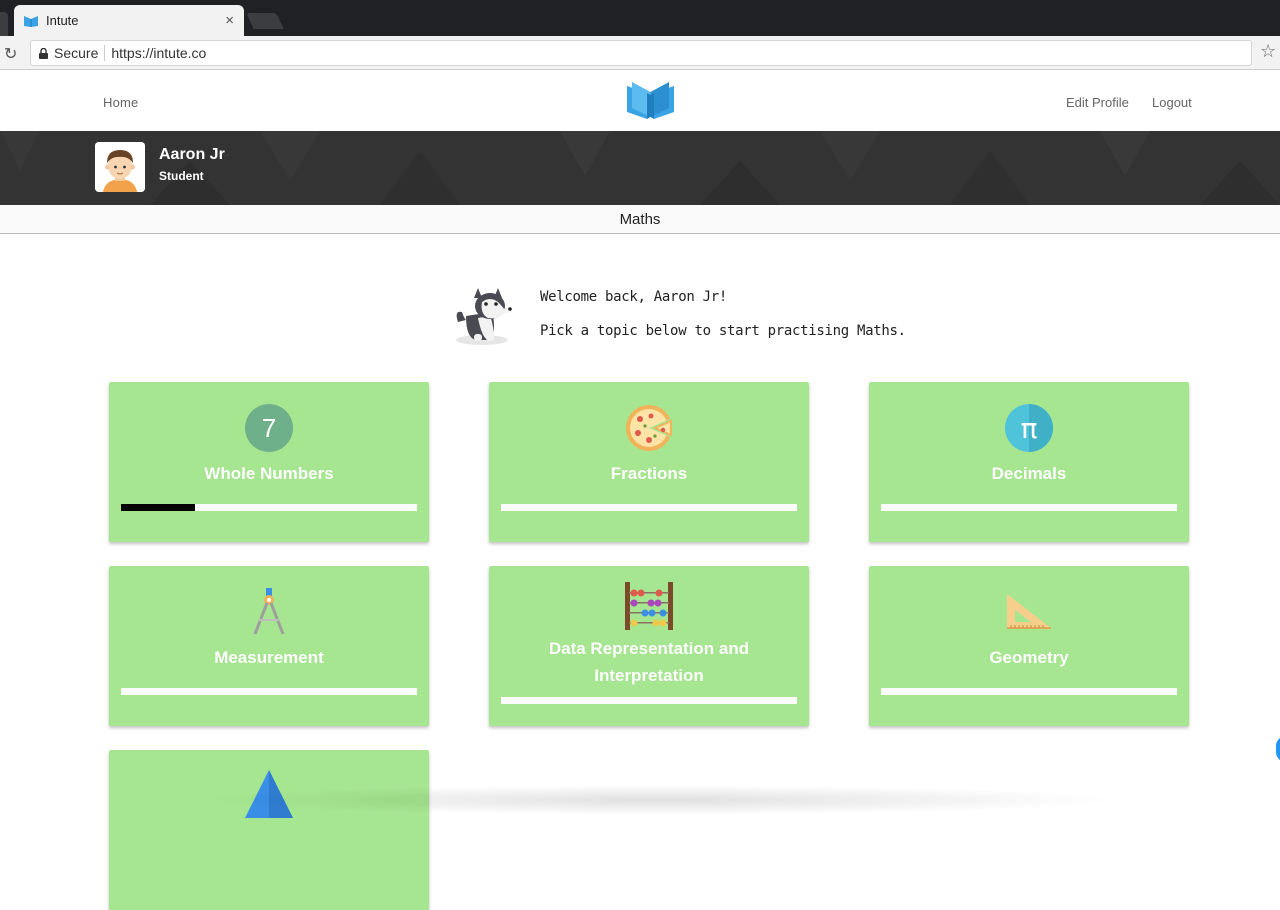  I want to click on topic-label: Geometry, so click(1029, 657).